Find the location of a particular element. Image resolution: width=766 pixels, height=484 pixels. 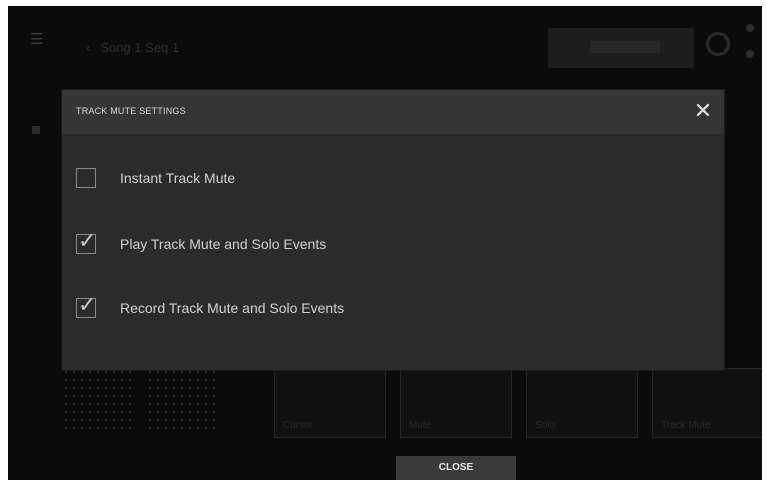

background-pad-label: Mute is located at coordinates (420, 425).